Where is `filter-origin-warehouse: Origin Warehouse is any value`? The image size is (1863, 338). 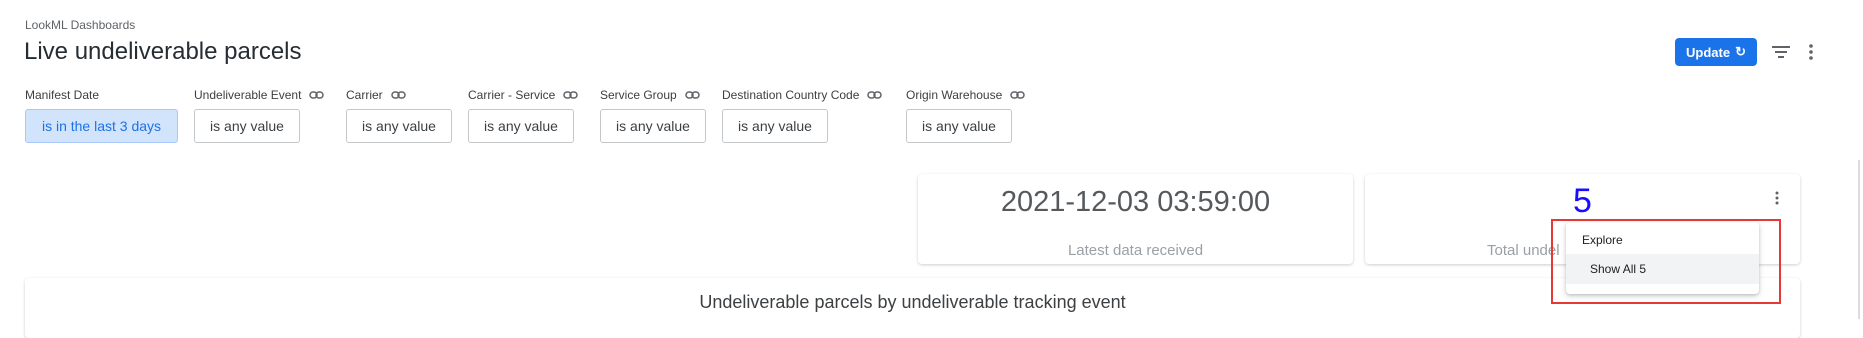
filter-origin-warehouse: Origin Warehouse is any value is located at coordinates (966, 114).